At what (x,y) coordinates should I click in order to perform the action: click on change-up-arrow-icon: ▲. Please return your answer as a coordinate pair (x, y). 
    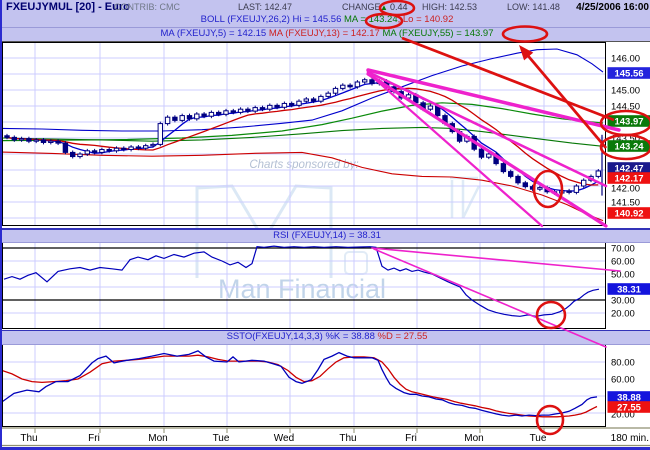
    Looking at the image, I should click on (384, 7).